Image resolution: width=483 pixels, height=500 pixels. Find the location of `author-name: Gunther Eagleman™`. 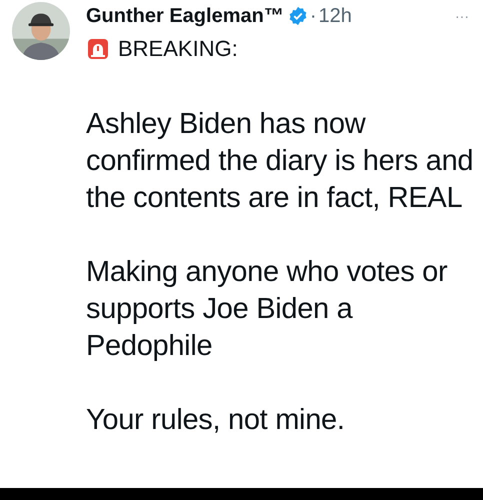

author-name: Gunther Eagleman™ is located at coordinates (185, 16).